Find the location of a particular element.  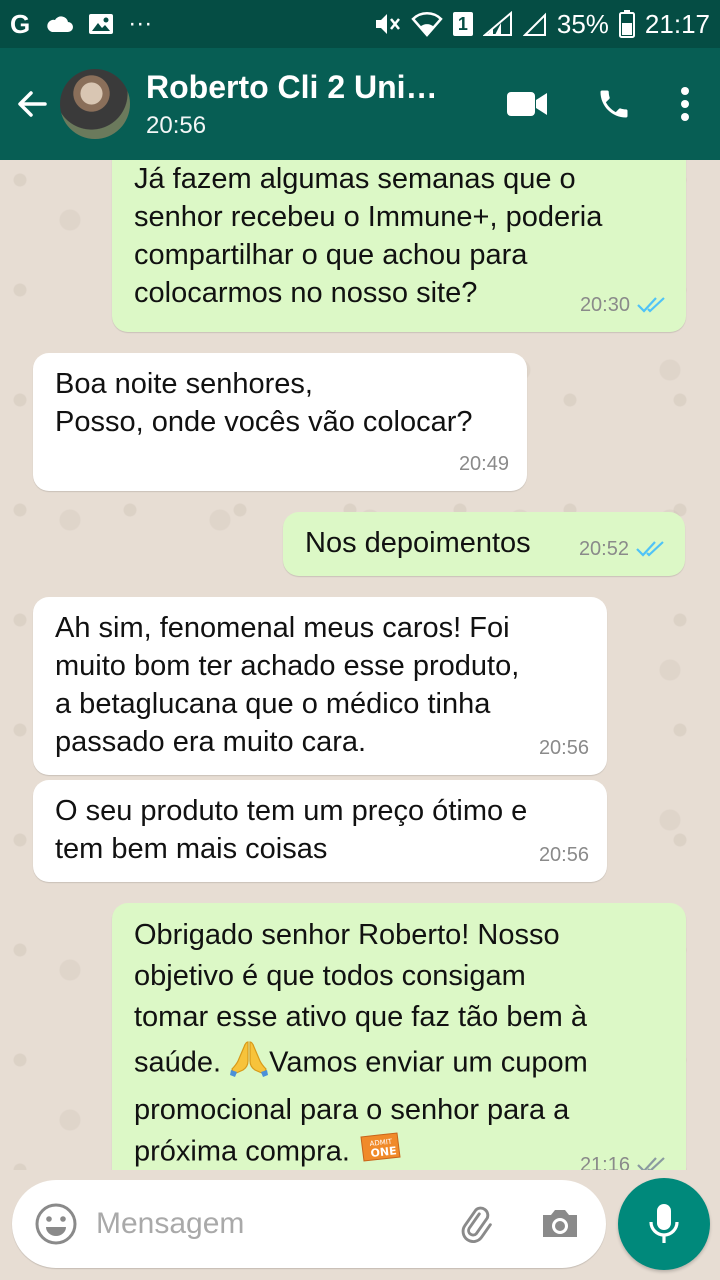

message-time: 20:30 is located at coordinates (604, 305).